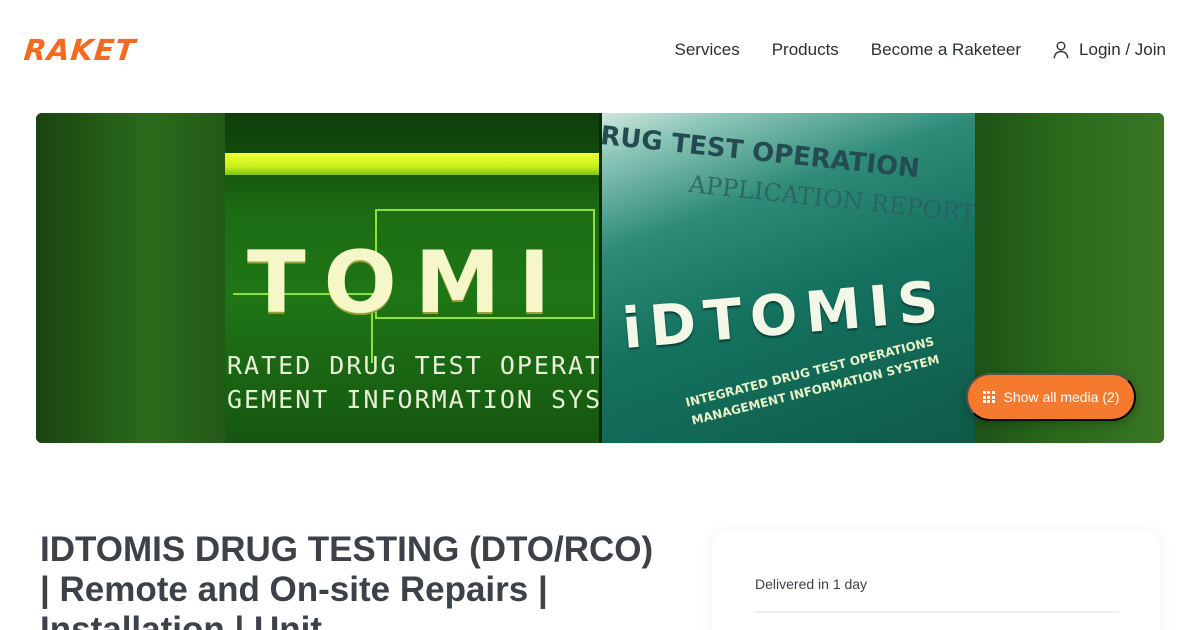  I want to click on gallery-blur-left, so click(130, 278).